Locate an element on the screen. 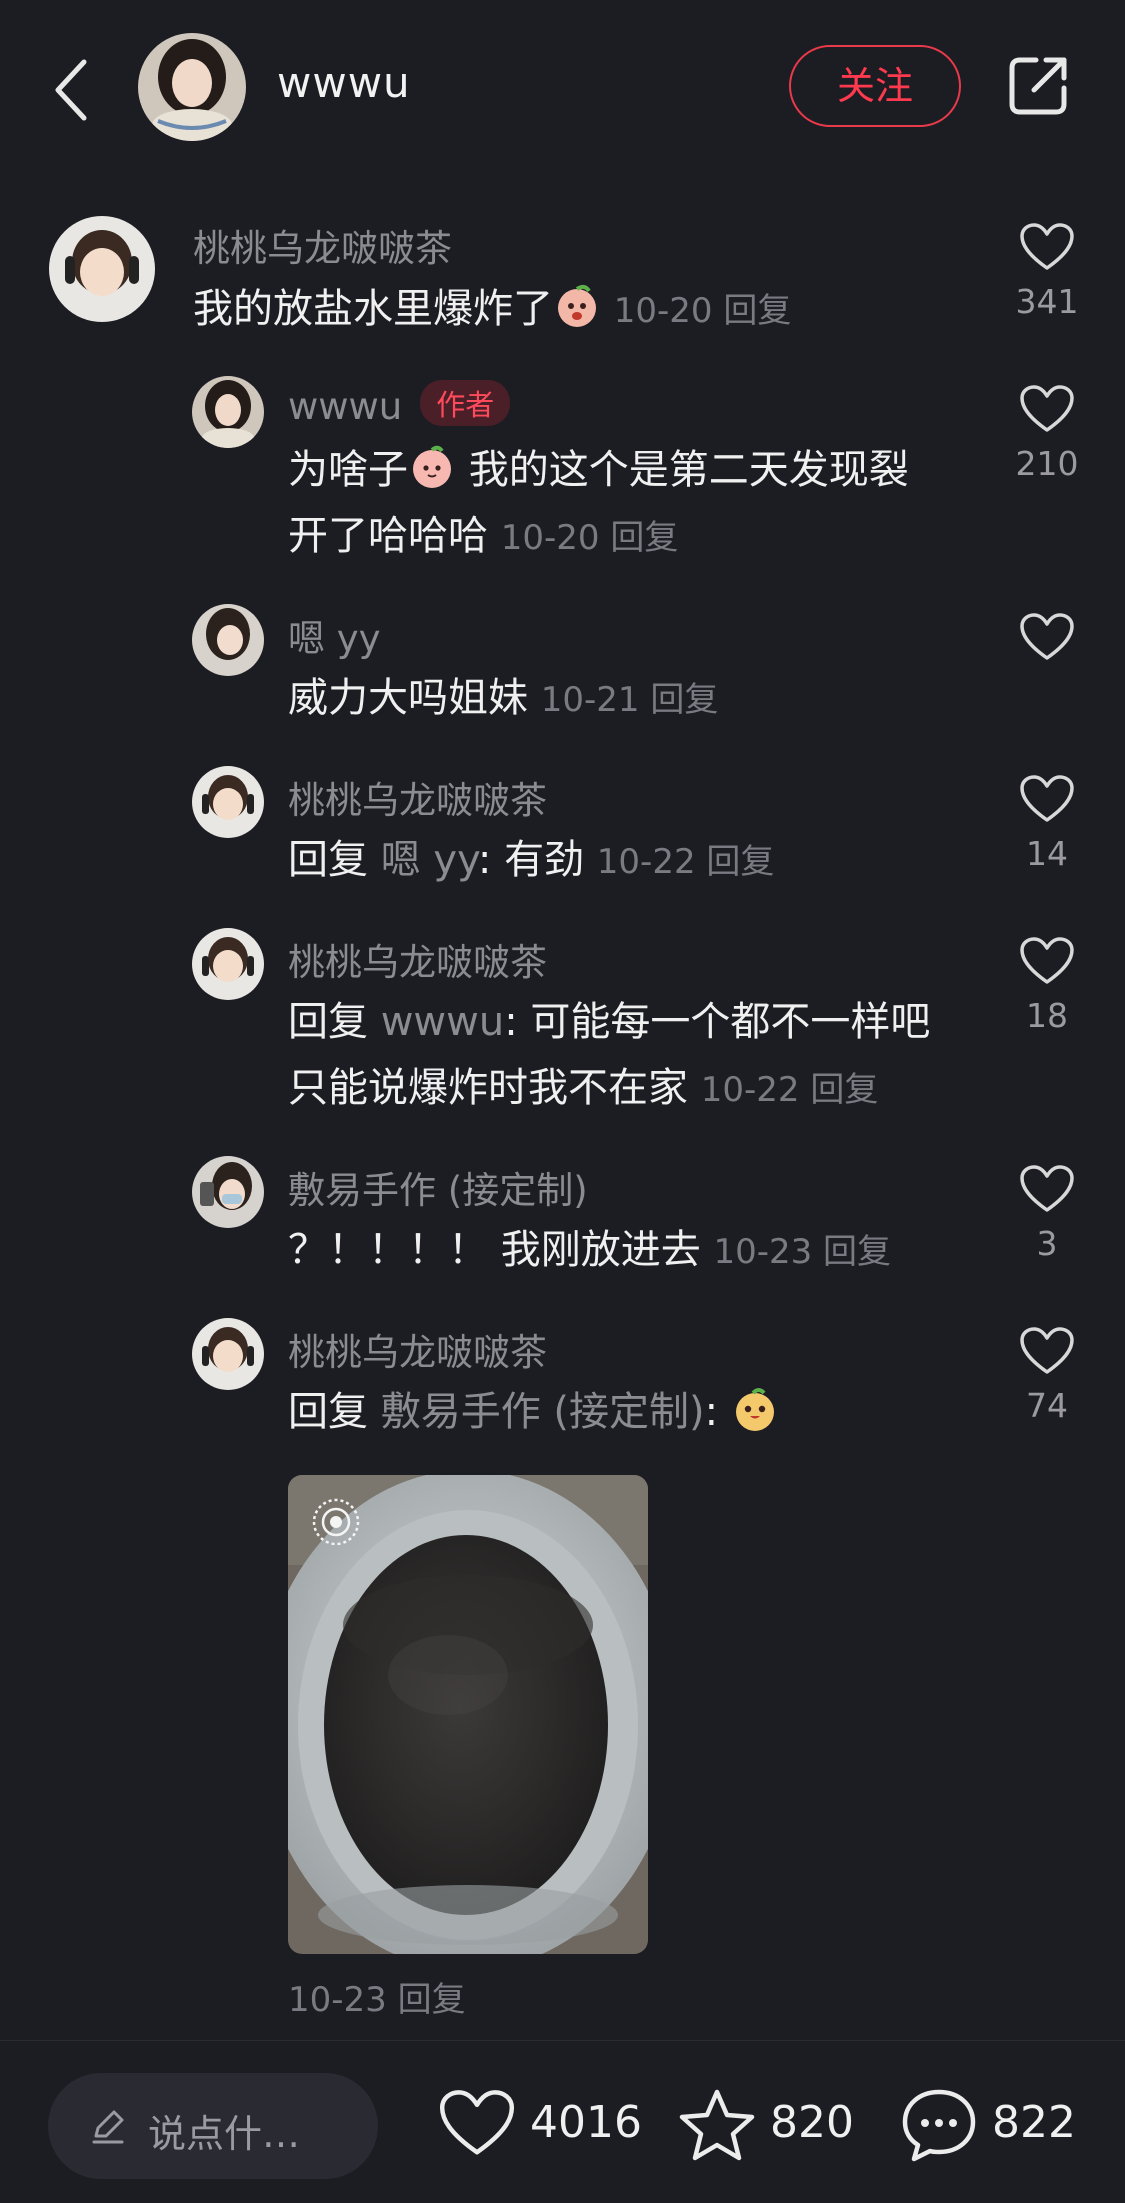  like-button: 74 is located at coordinates (1047, 1375).